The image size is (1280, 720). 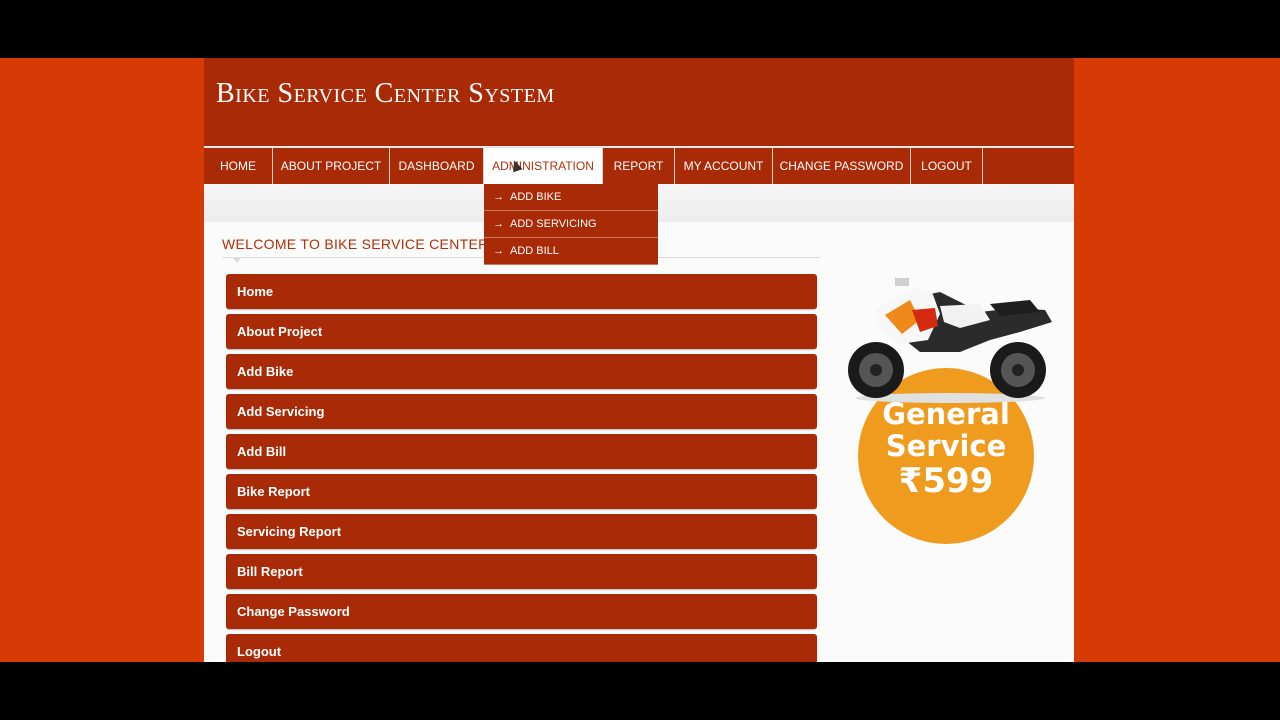 What do you see at coordinates (571, 251) in the screenshot?
I see `dropdown-add-bill: → ADD BILL` at bounding box center [571, 251].